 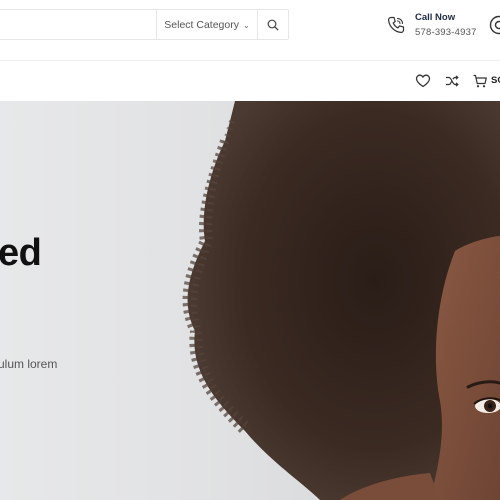 I want to click on category-select-label: Select Category, so click(x=201, y=24).